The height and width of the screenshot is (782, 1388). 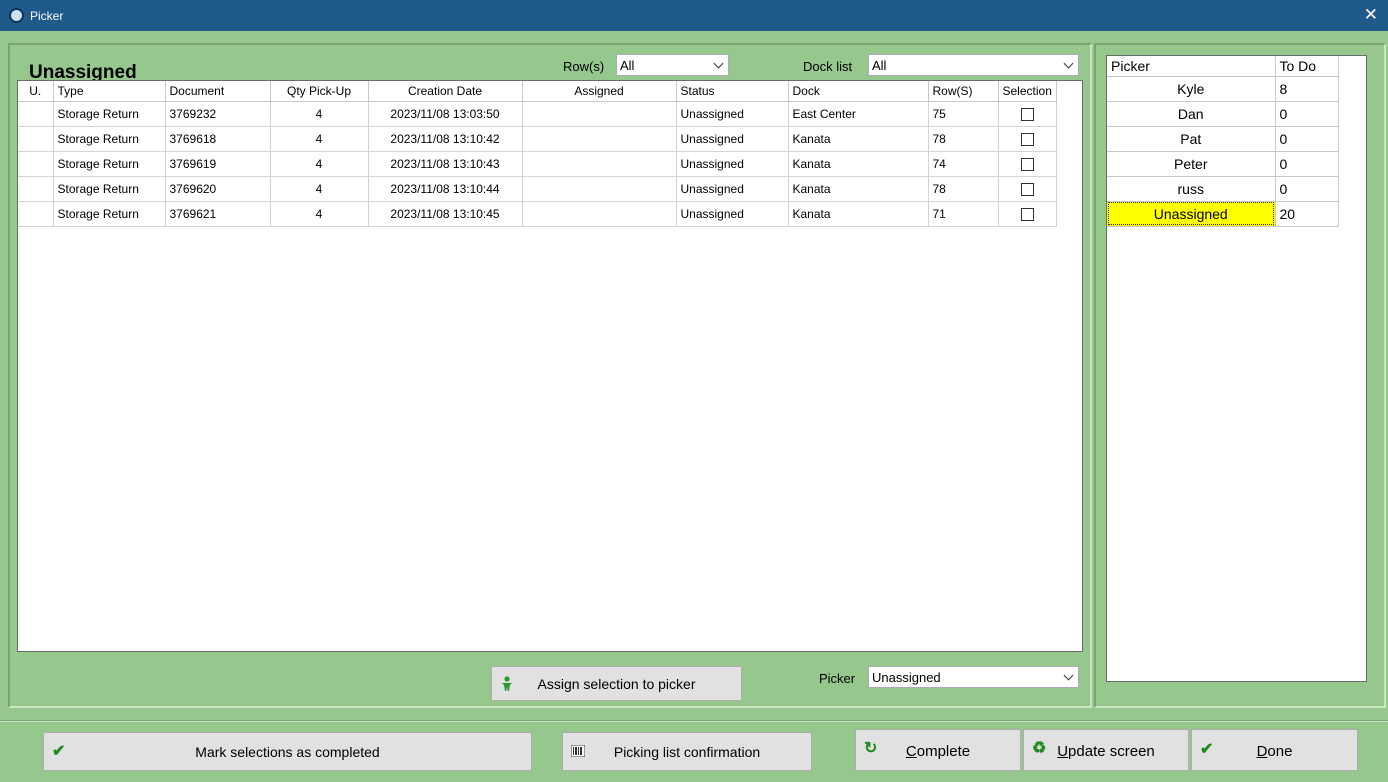 What do you see at coordinates (218, 164) in the screenshot?
I see `cell-document: 3769619` at bounding box center [218, 164].